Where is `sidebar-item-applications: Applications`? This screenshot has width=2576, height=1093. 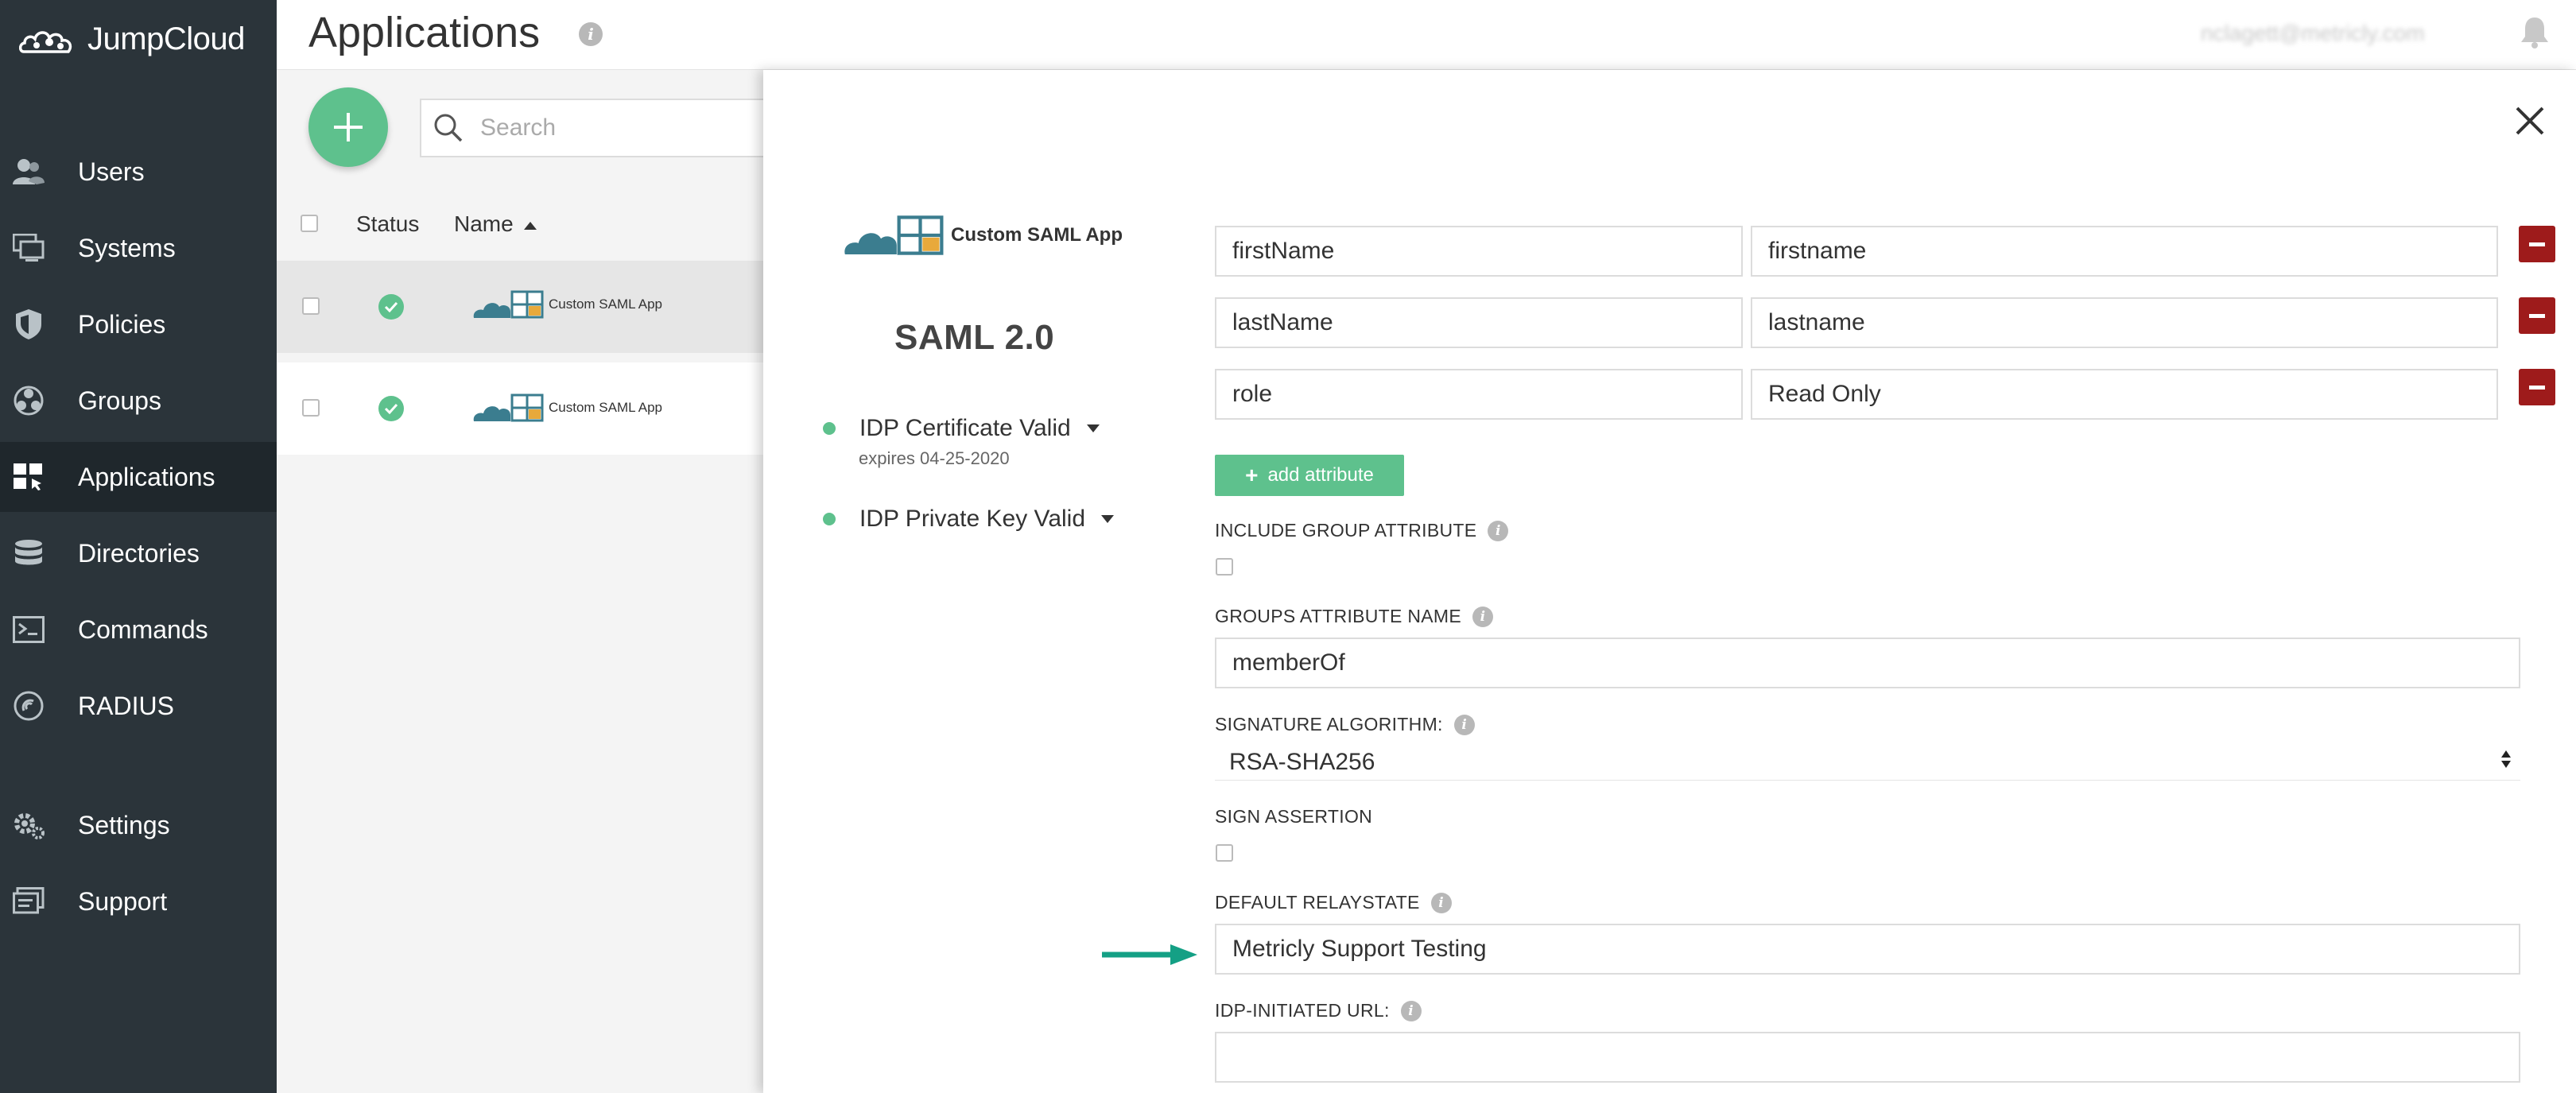 sidebar-item-applications: Applications is located at coordinates (138, 477).